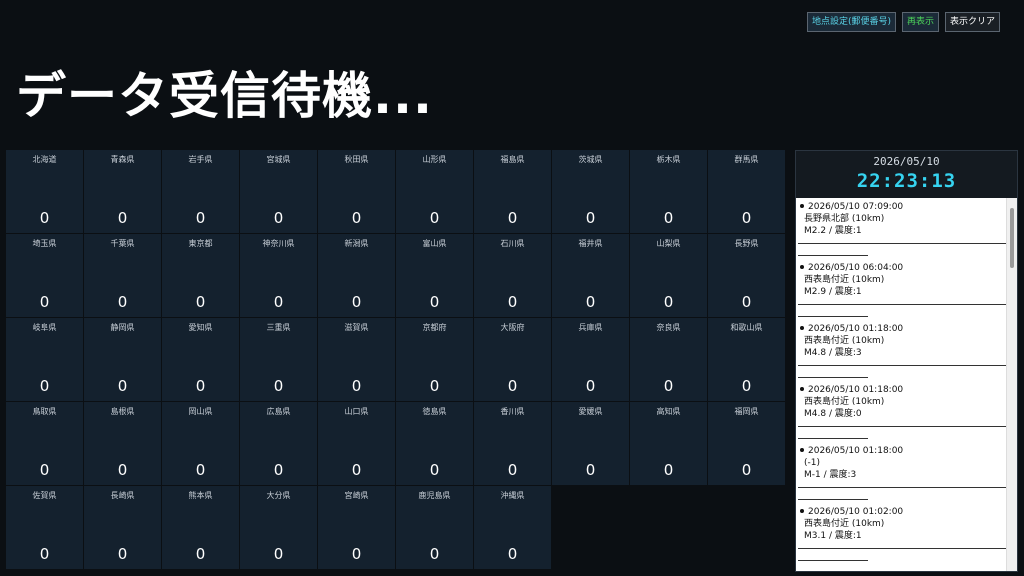 The image size is (1024, 576). I want to click on prefecture-name: 長野県, so click(746, 243).